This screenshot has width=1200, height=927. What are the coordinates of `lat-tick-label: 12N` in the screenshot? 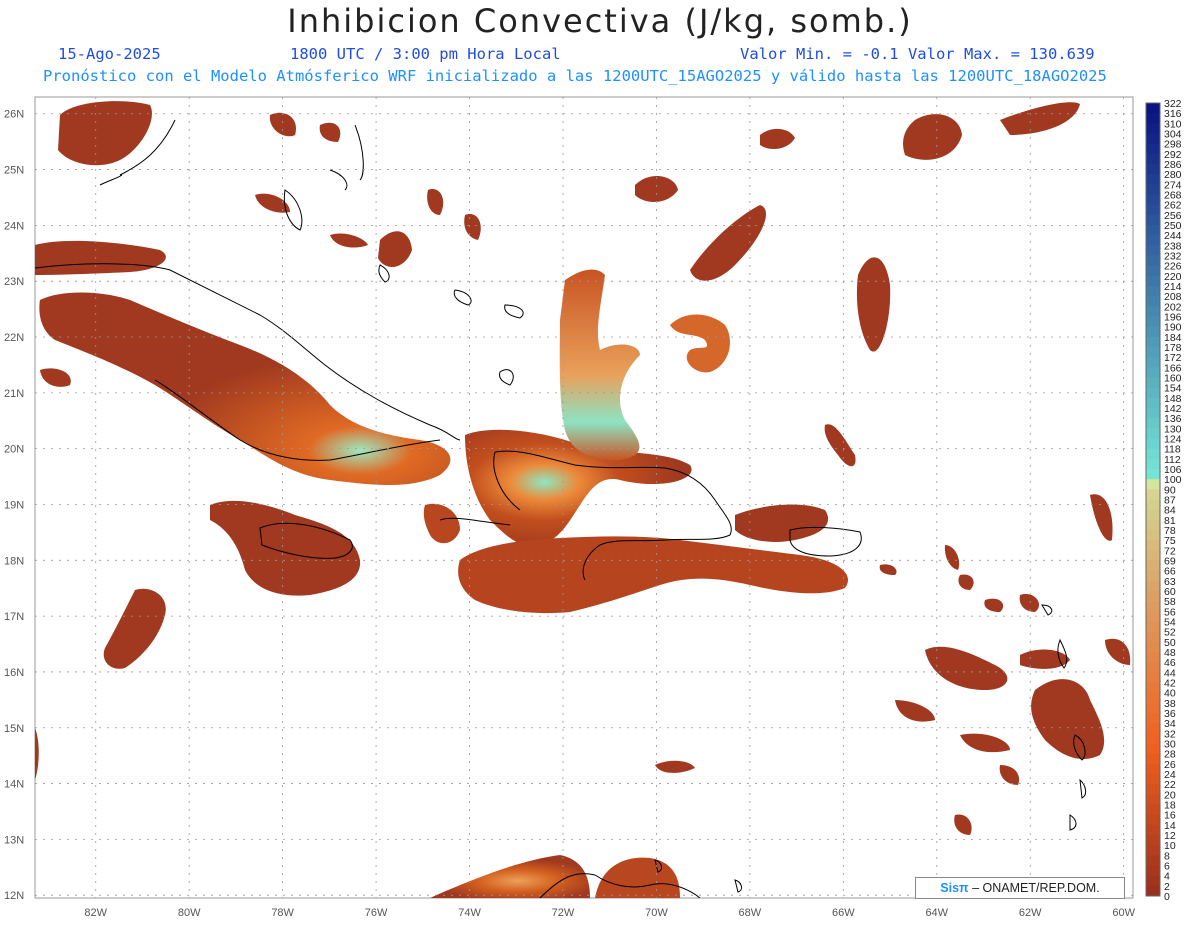 It's located at (14, 896).